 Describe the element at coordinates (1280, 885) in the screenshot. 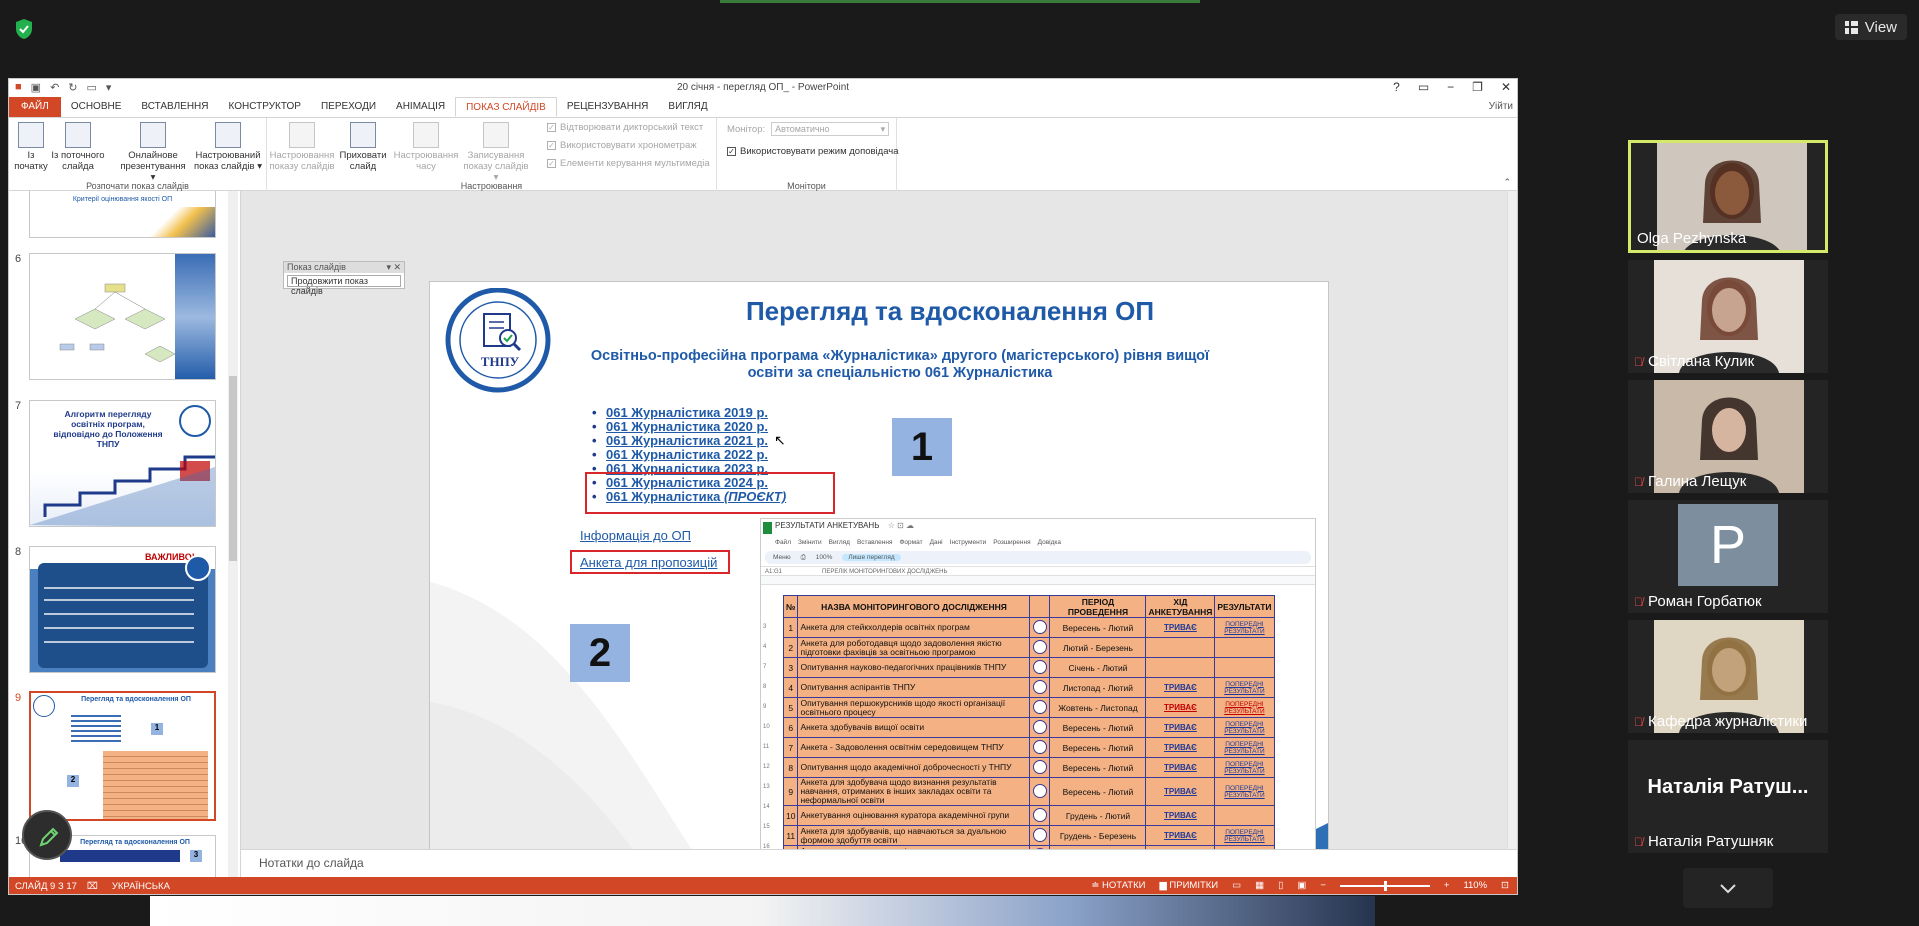

I see `reading-view-icon: ▯` at that location.